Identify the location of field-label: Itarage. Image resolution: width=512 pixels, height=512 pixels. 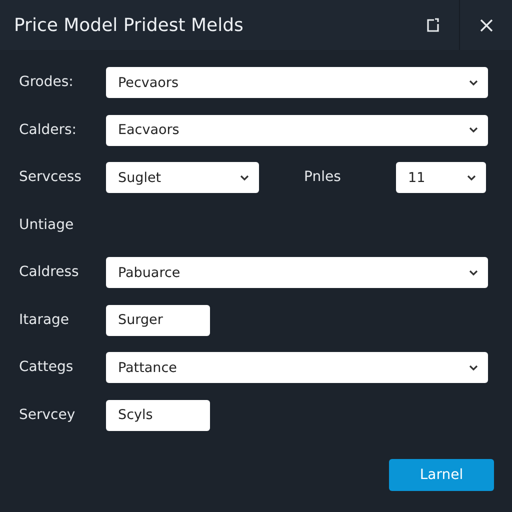
(44, 320).